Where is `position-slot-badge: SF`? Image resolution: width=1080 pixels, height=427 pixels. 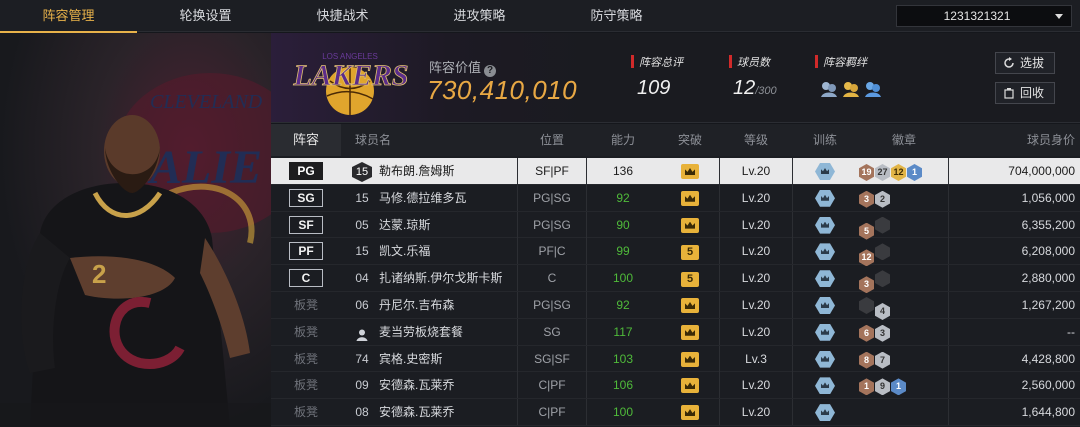
position-slot-badge: SF is located at coordinates (306, 224).